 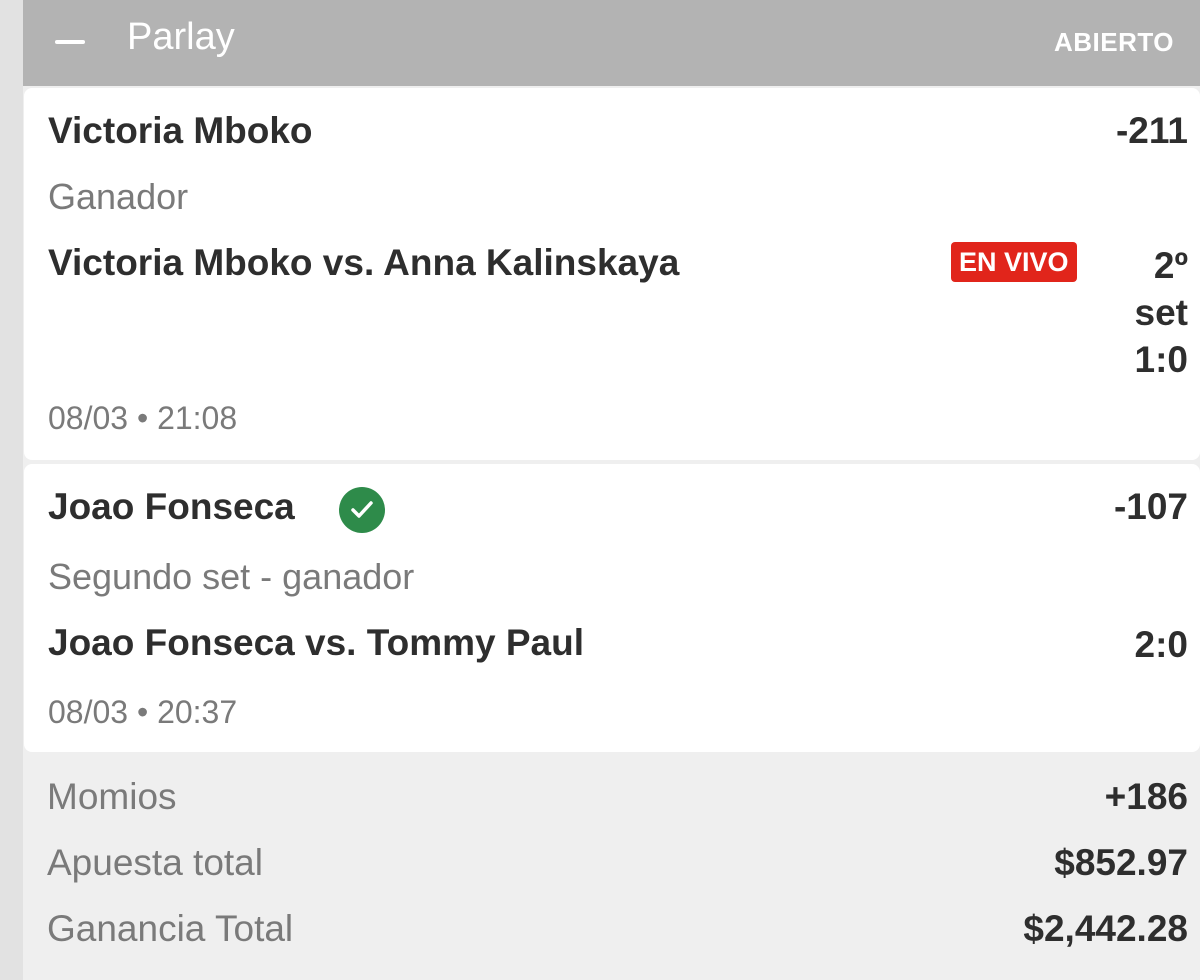 What do you see at coordinates (112, 796) in the screenshot?
I see `odds-label: Momios` at bounding box center [112, 796].